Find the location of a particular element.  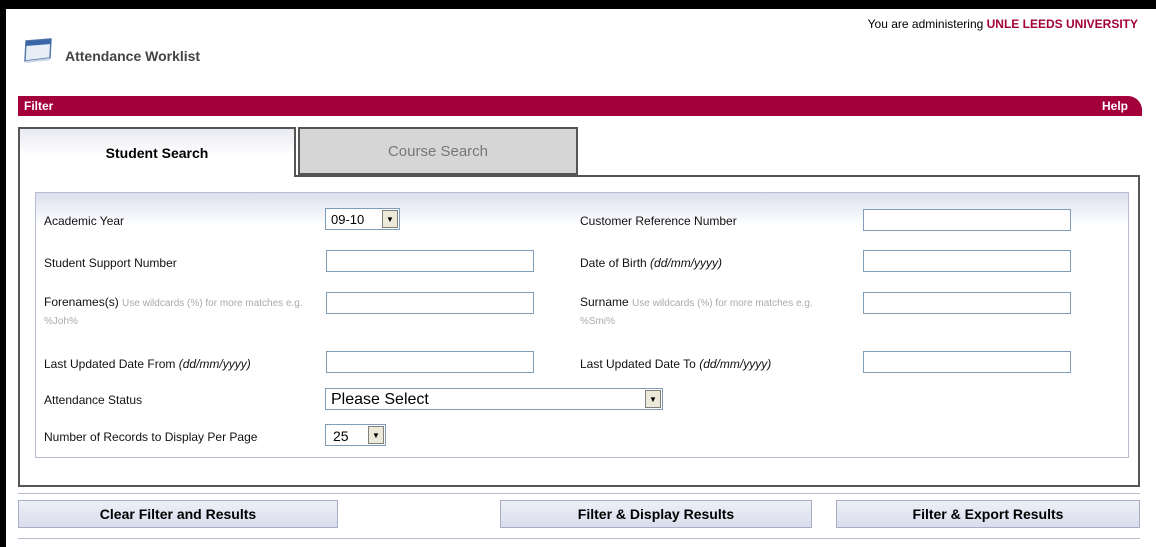

window-top-border is located at coordinates (578, 4).